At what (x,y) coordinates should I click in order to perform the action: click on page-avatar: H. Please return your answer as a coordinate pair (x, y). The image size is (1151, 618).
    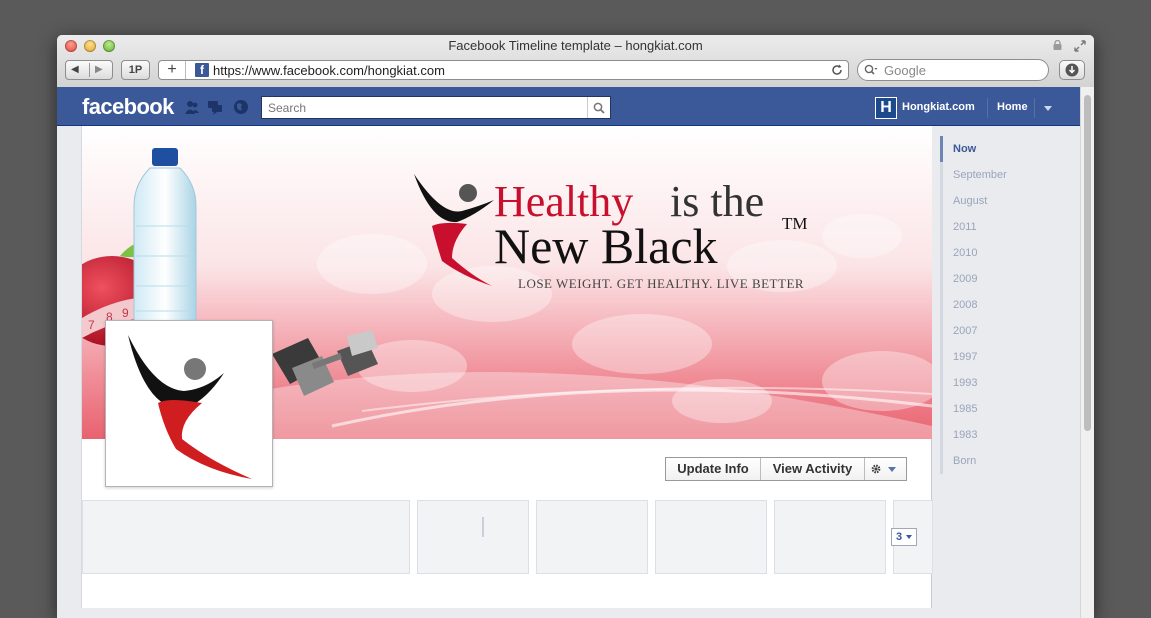
    Looking at the image, I should click on (886, 108).